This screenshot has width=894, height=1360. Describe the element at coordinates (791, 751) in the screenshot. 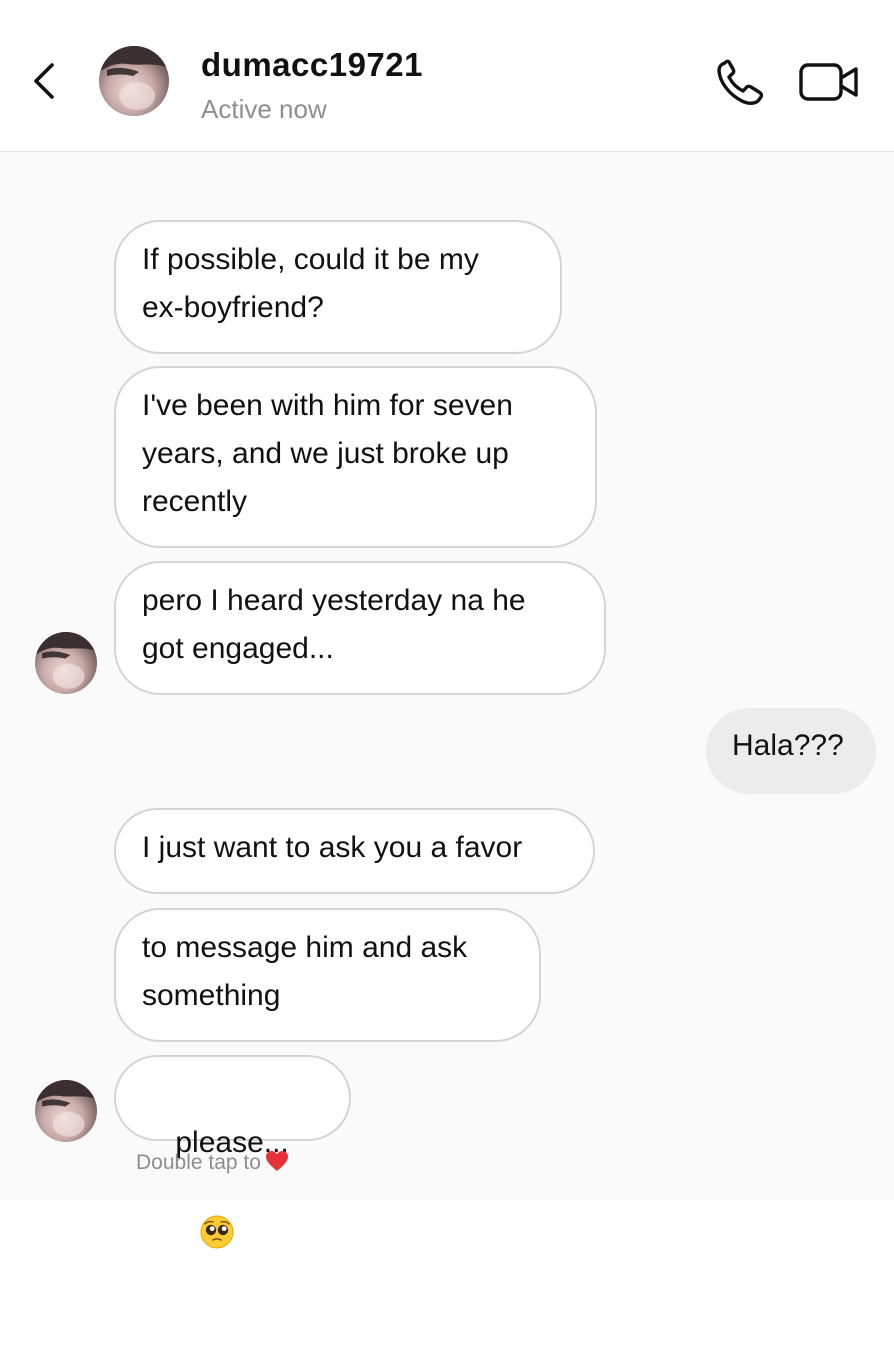

I see `sent-message-bubble: Hala???` at that location.